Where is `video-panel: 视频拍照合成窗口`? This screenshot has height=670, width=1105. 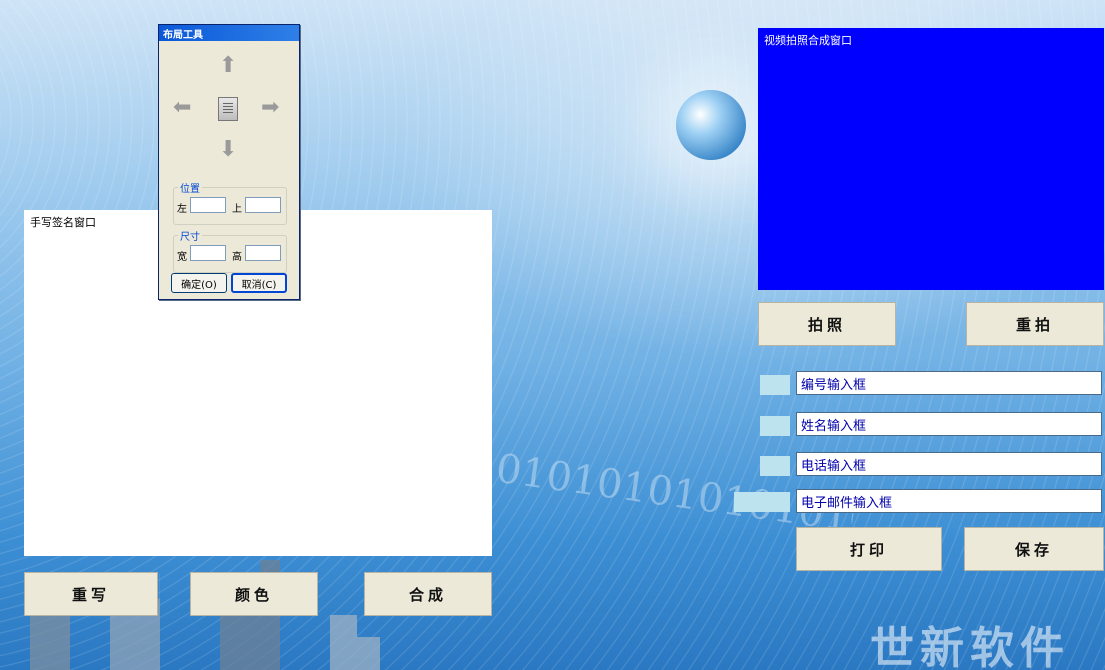 video-panel: 视频拍照合成窗口 is located at coordinates (931, 159).